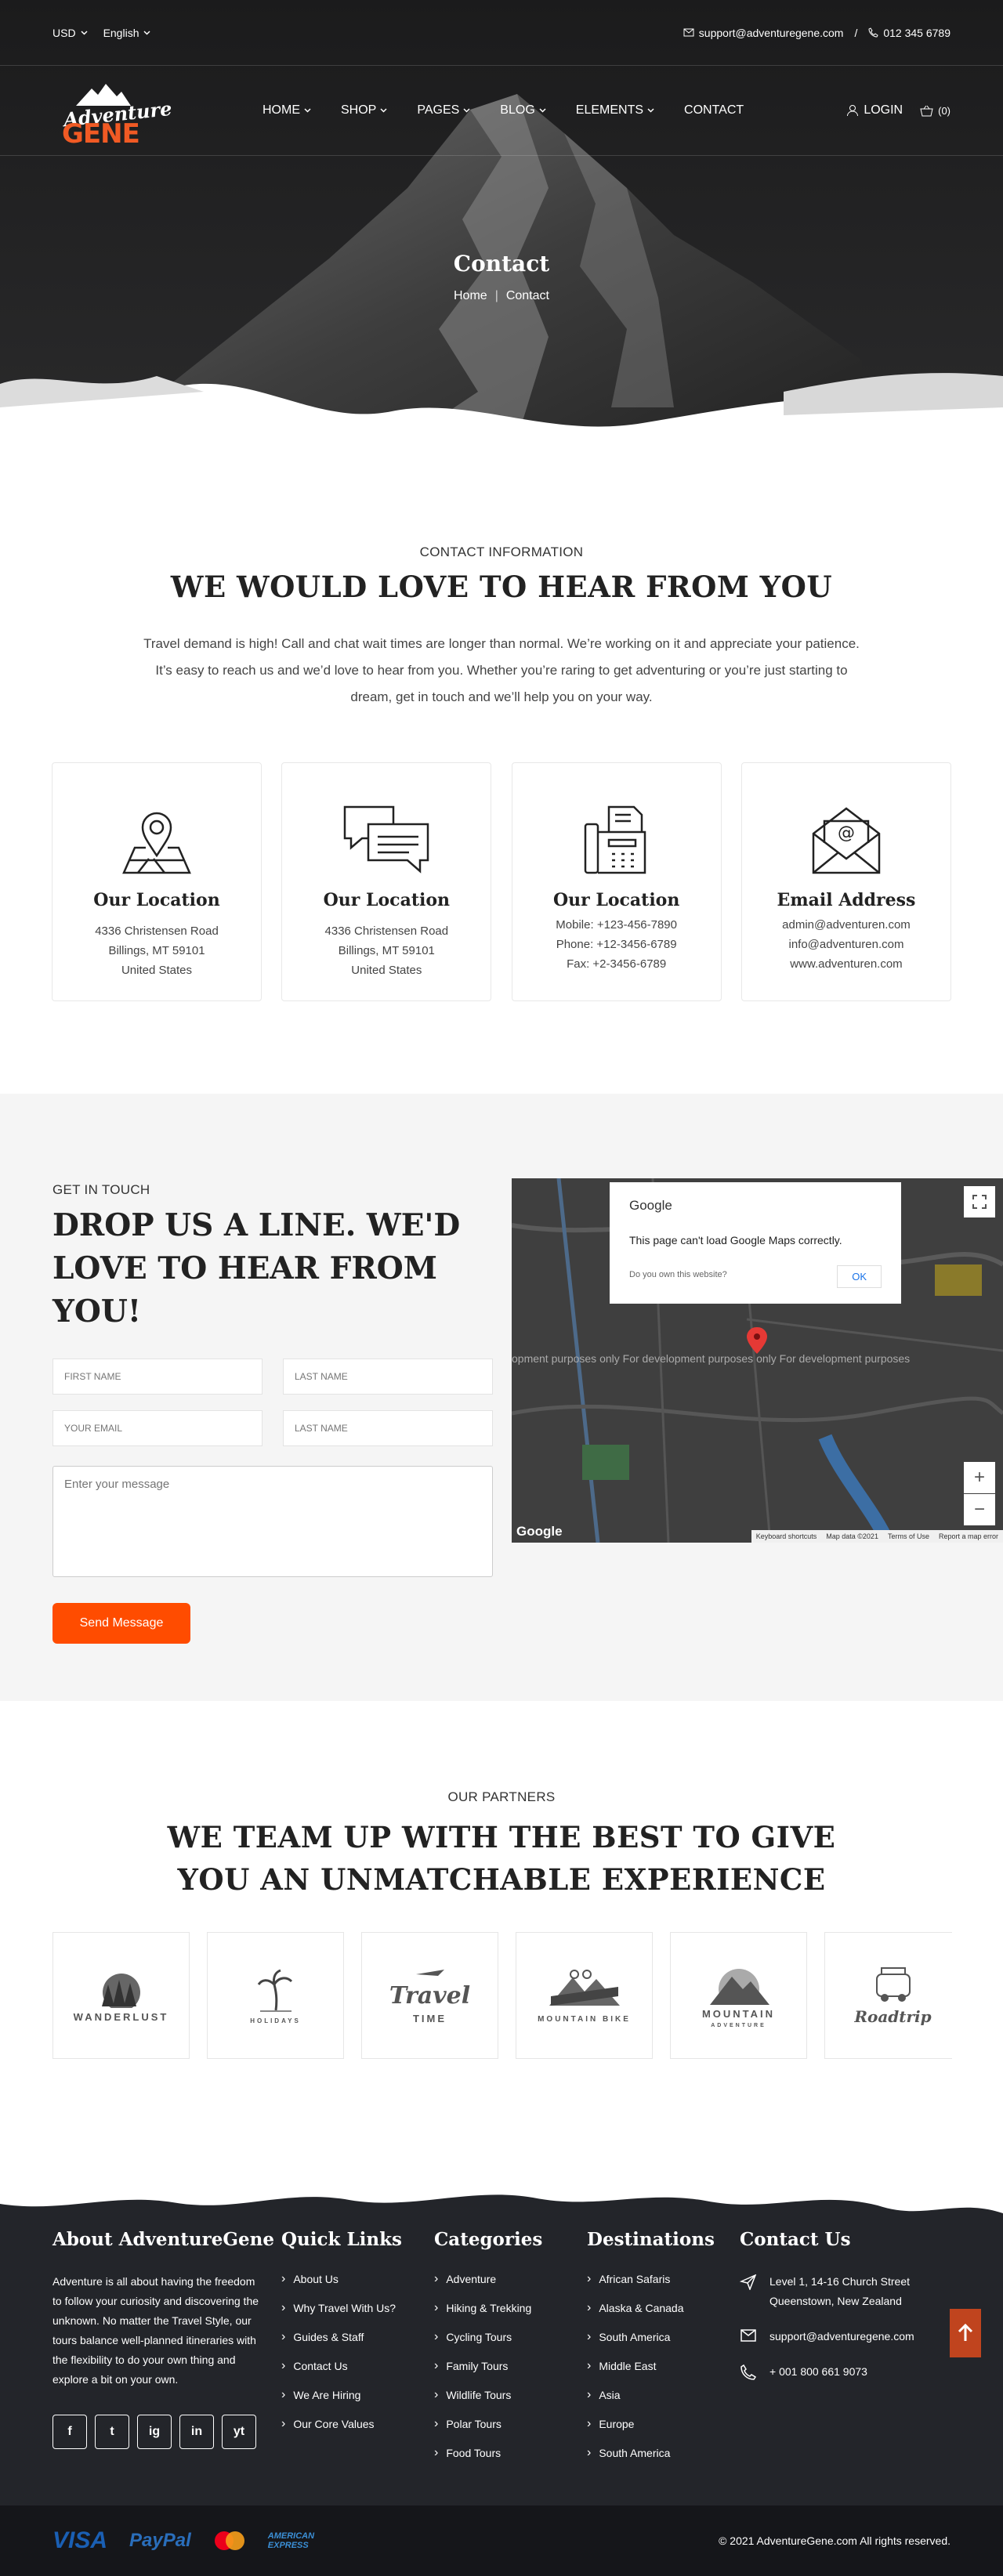 The height and width of the screenshot is (2576, 1003). I want to click on map-dialog-ok-button: OK, so click(859, 1277).